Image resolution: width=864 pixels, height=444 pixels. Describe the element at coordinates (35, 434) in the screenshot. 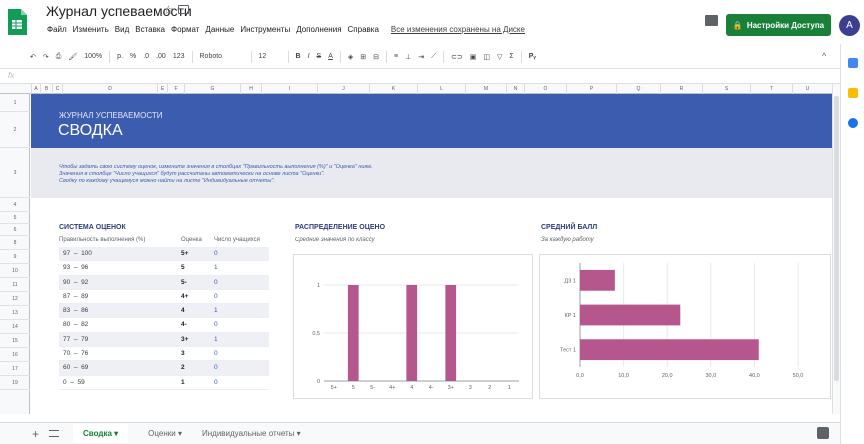

I see `add-sheet-icon: +` at that location.